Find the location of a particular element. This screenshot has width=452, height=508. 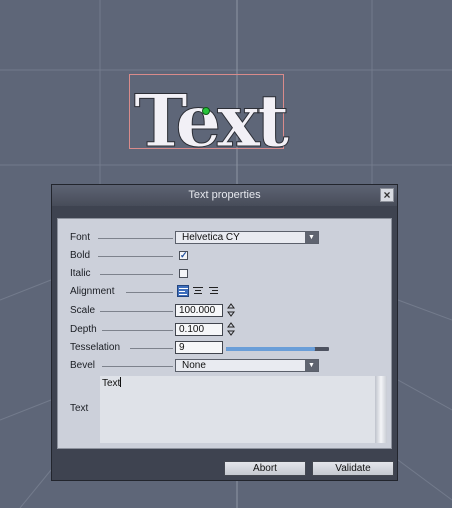

abort-button: Abort is located at coordinates (265, 468).